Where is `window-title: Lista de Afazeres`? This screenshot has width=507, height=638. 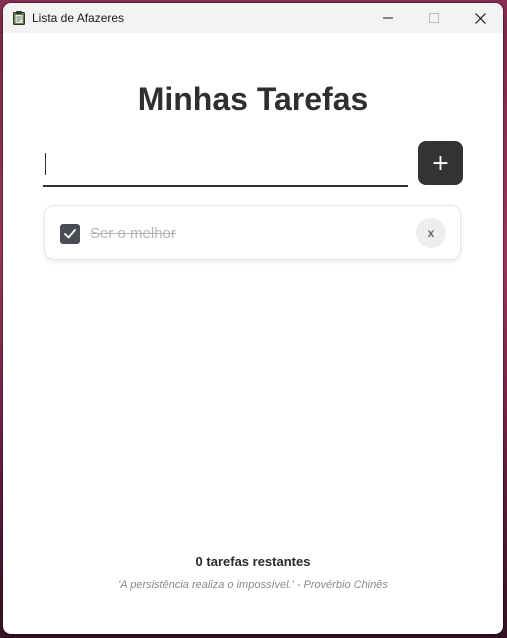 window-title: Lista de Afazeres is located at coordinates (78, 18).